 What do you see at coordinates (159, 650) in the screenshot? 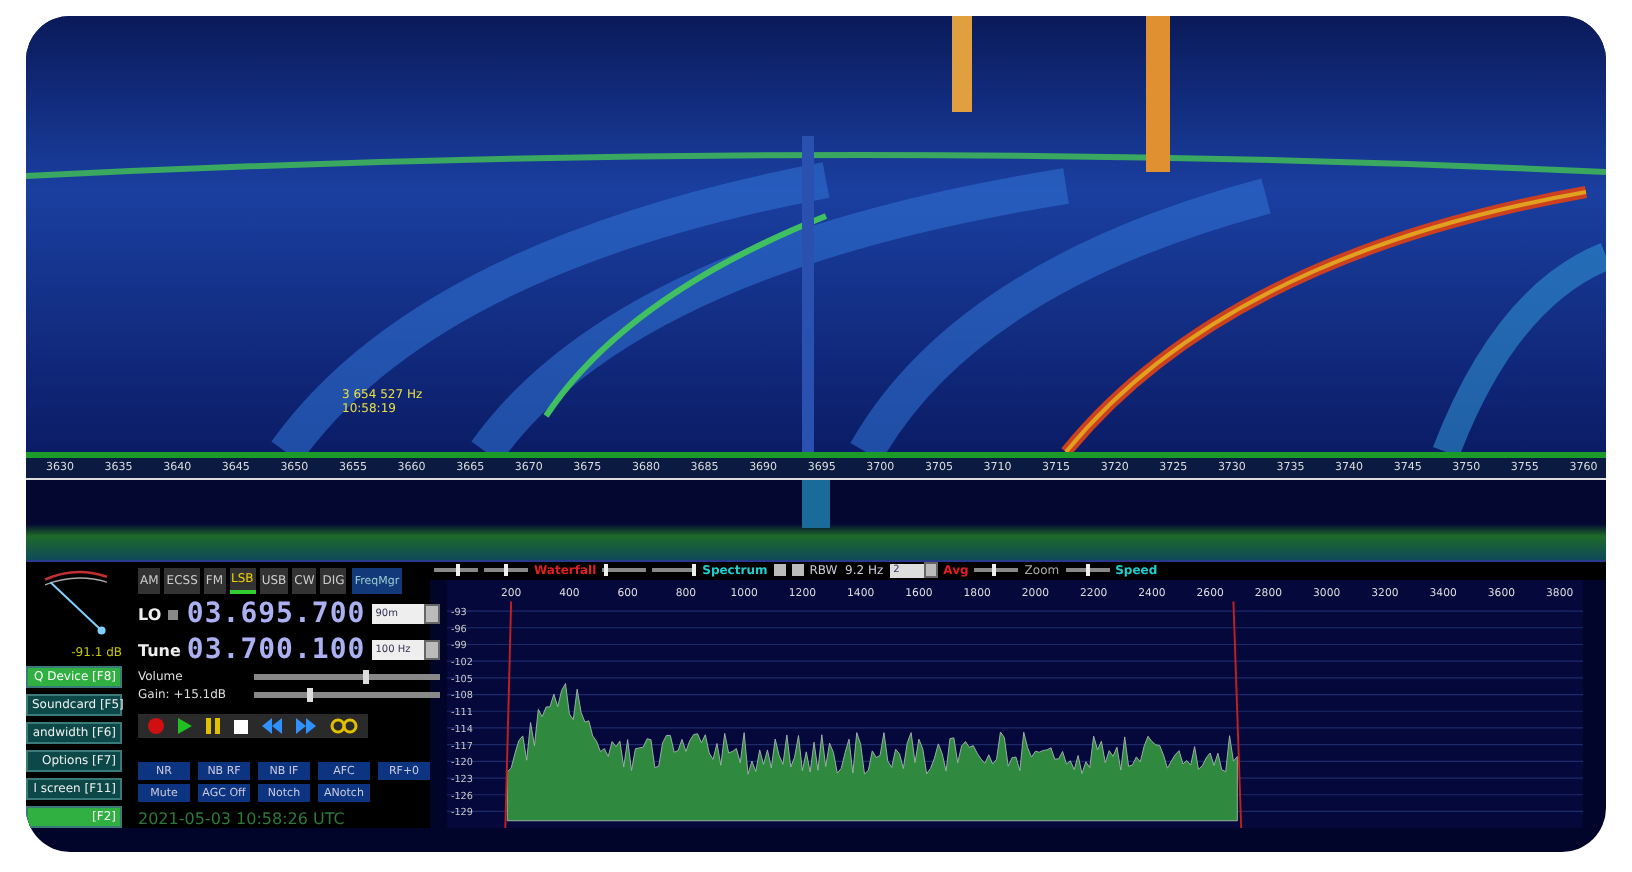
I see `tune-label: Tune` at bounding box center [159, 650].